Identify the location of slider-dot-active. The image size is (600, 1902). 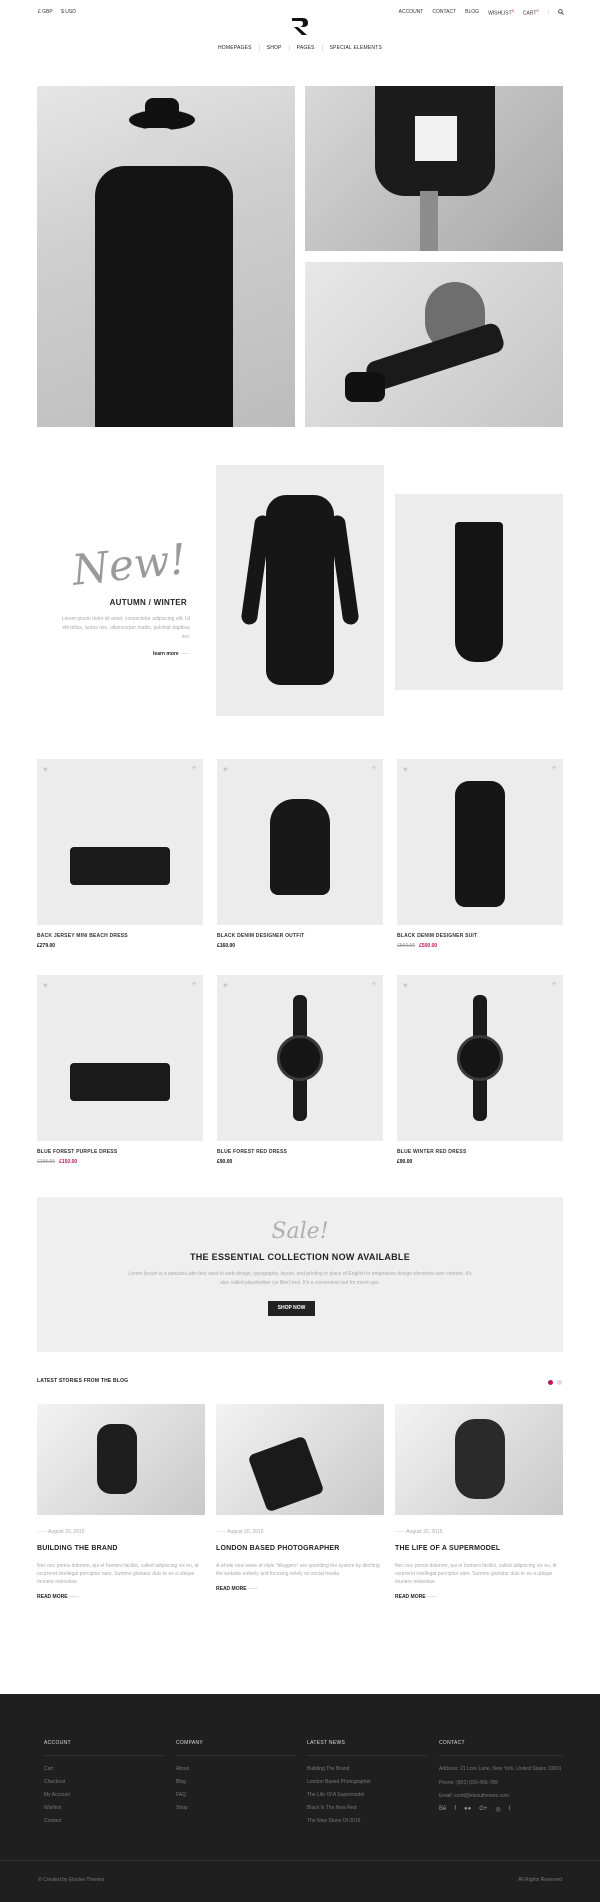
(550, 1382).